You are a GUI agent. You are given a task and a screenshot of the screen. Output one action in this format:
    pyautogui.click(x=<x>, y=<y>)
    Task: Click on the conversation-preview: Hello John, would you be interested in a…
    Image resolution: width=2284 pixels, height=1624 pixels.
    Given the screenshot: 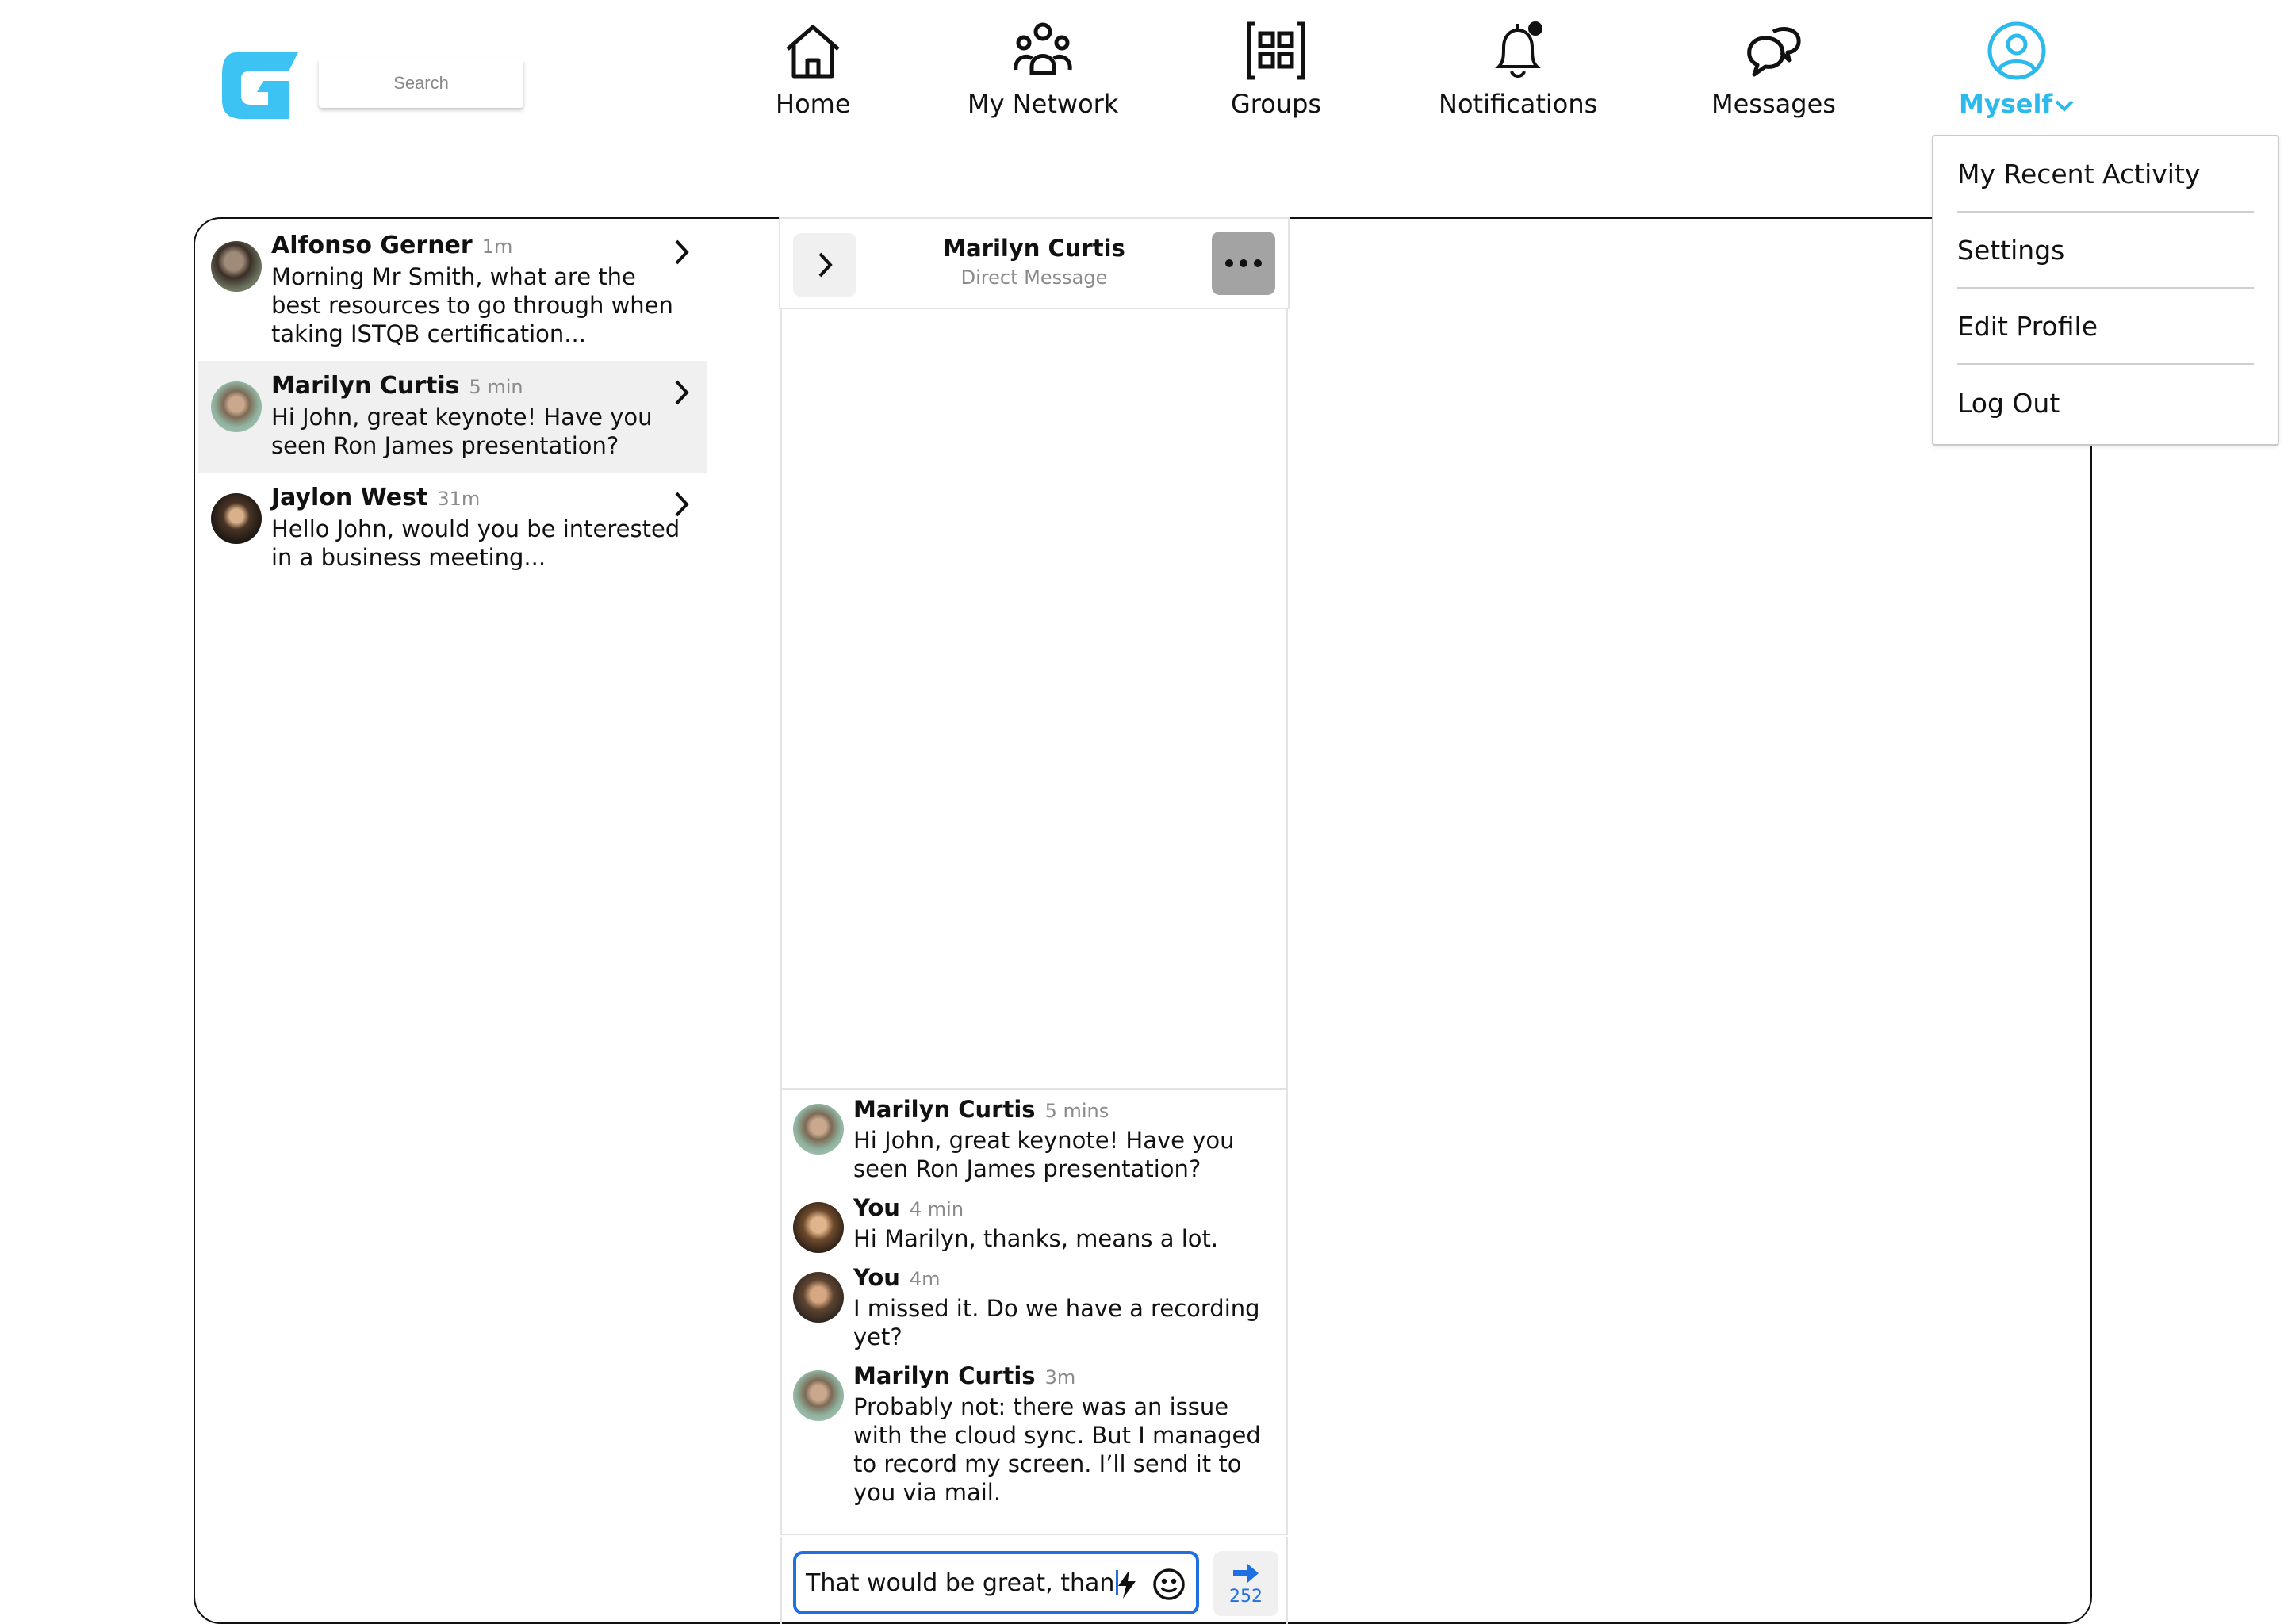 What is the action you would take?
    pyautogui.click(x=475, y=543)
    